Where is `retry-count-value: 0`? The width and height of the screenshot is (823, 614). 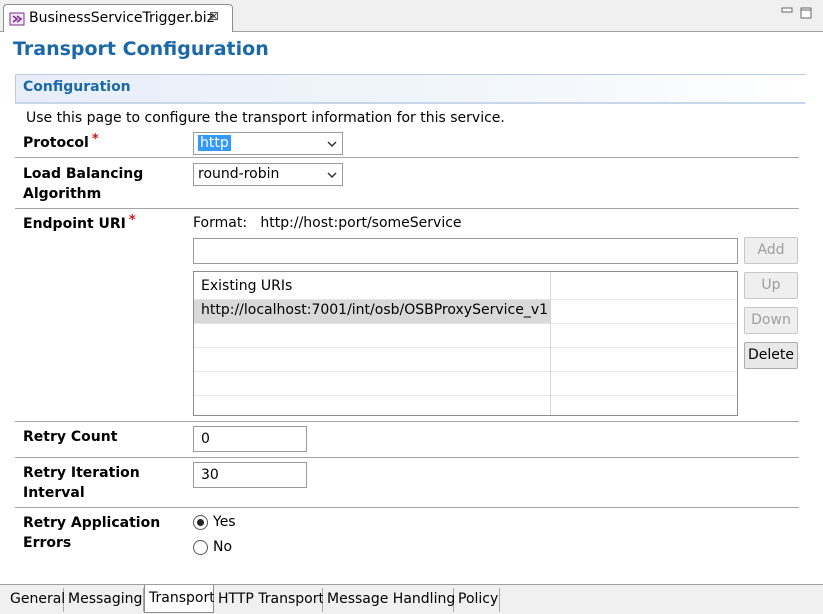 retry-count-value: 0 is located at coordinates (205, 439).